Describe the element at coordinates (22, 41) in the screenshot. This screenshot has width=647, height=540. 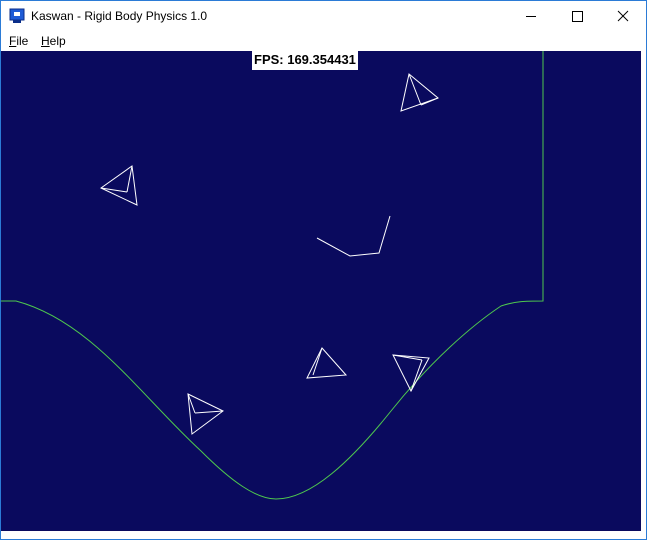
I see `menu-file-label: ile` at that location.